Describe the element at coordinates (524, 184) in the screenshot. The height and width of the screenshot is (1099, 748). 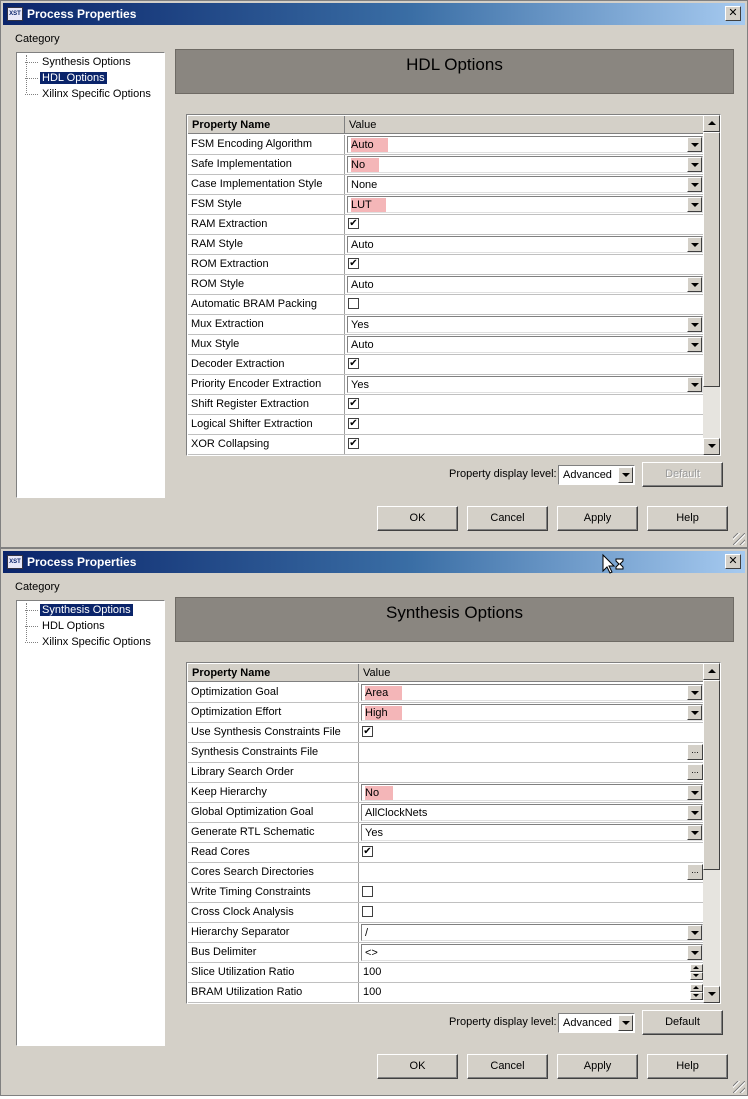
I see `property-value-cell: None` at that location.